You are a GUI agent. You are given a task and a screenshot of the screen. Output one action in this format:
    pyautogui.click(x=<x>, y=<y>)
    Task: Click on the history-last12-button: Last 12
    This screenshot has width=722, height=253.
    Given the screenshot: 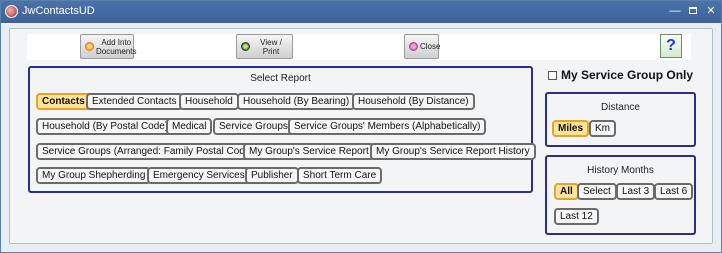 What is the action you would take?
    pyautogui.click(x=576, y=216)
    